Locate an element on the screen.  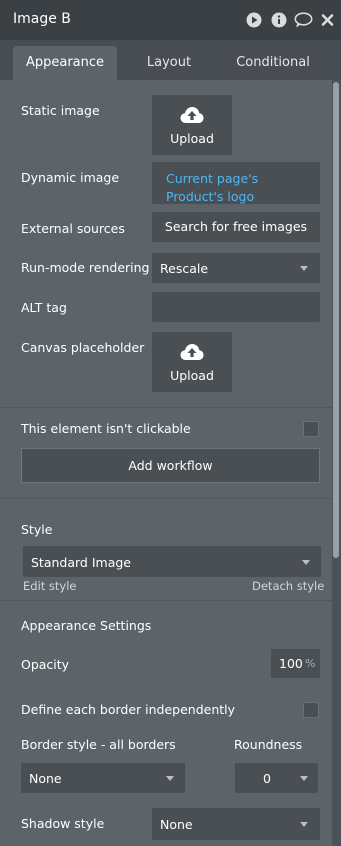
dynamic-image-field: Current page's Product's logo is located at coordinates (236, 183).